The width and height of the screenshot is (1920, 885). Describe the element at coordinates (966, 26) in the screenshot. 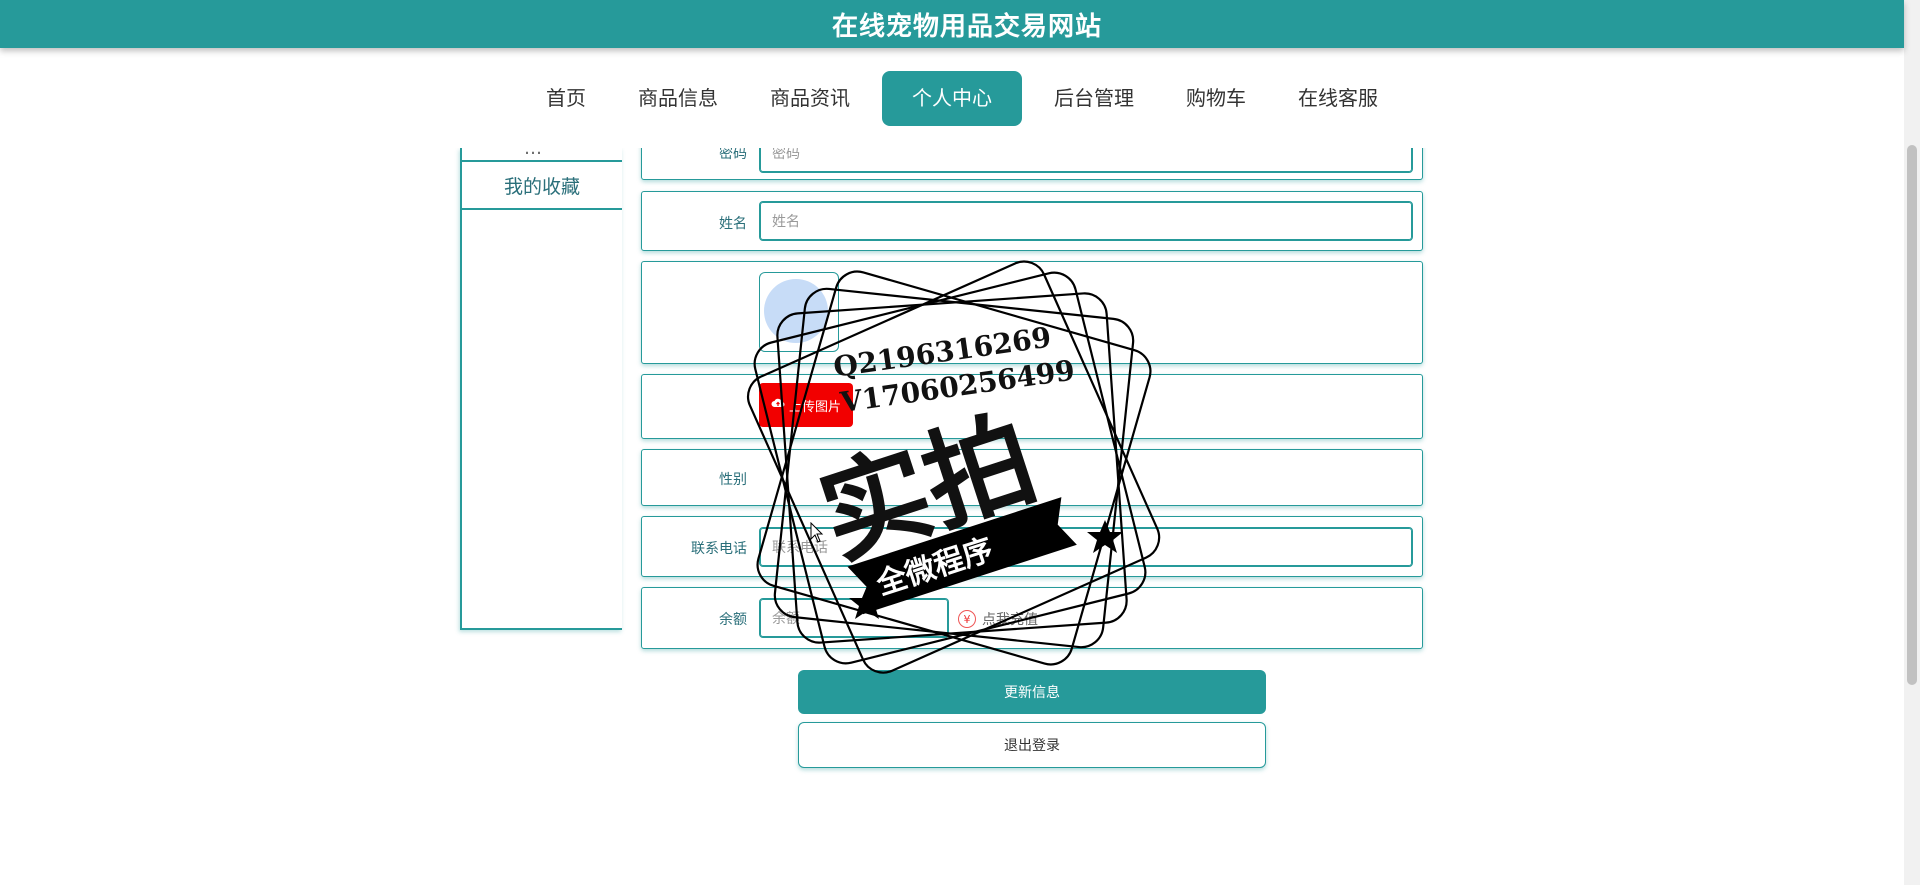

I see `site-title: 在线宠物用品交易网站` at that location.